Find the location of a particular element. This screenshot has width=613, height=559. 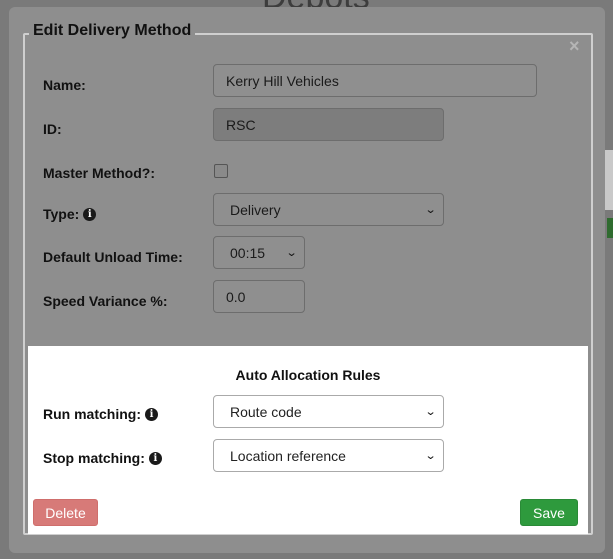

name-input: Kerry Hill Vehicles is located at coordinates (375, 80).